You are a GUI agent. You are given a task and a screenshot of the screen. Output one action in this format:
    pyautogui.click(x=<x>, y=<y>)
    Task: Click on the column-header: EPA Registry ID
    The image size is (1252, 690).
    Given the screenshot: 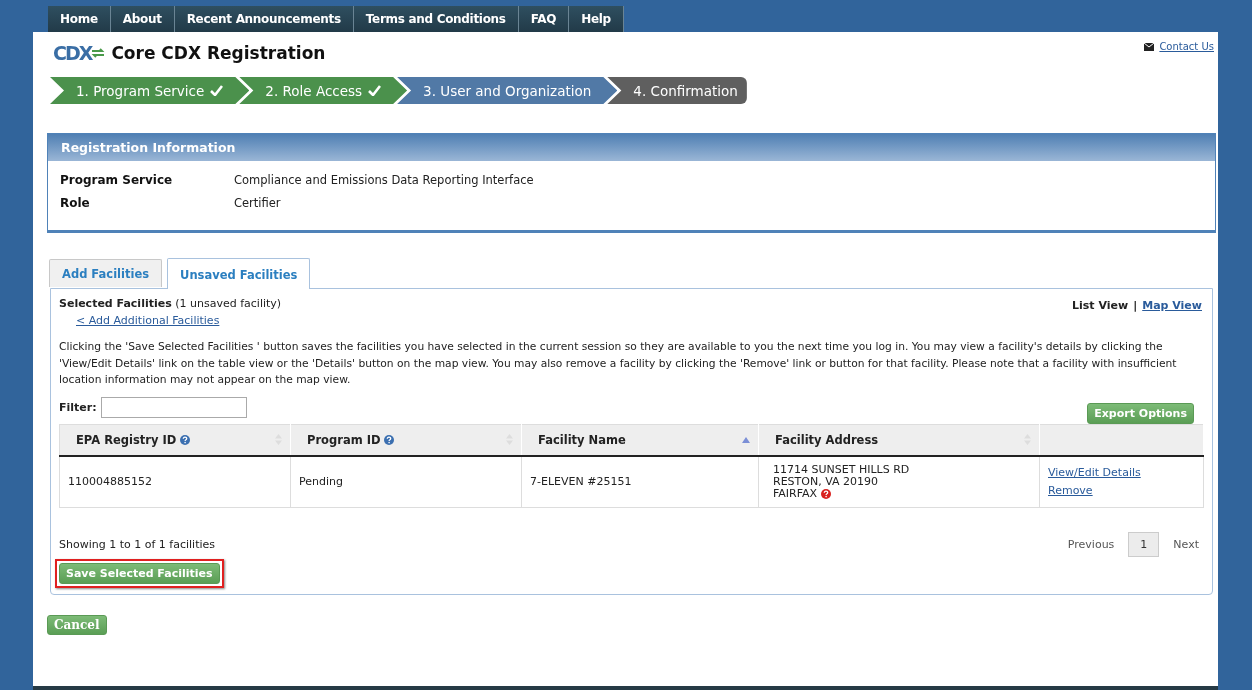 What is the action you would take?
    pyautogui.click(x=175, y=440)
    